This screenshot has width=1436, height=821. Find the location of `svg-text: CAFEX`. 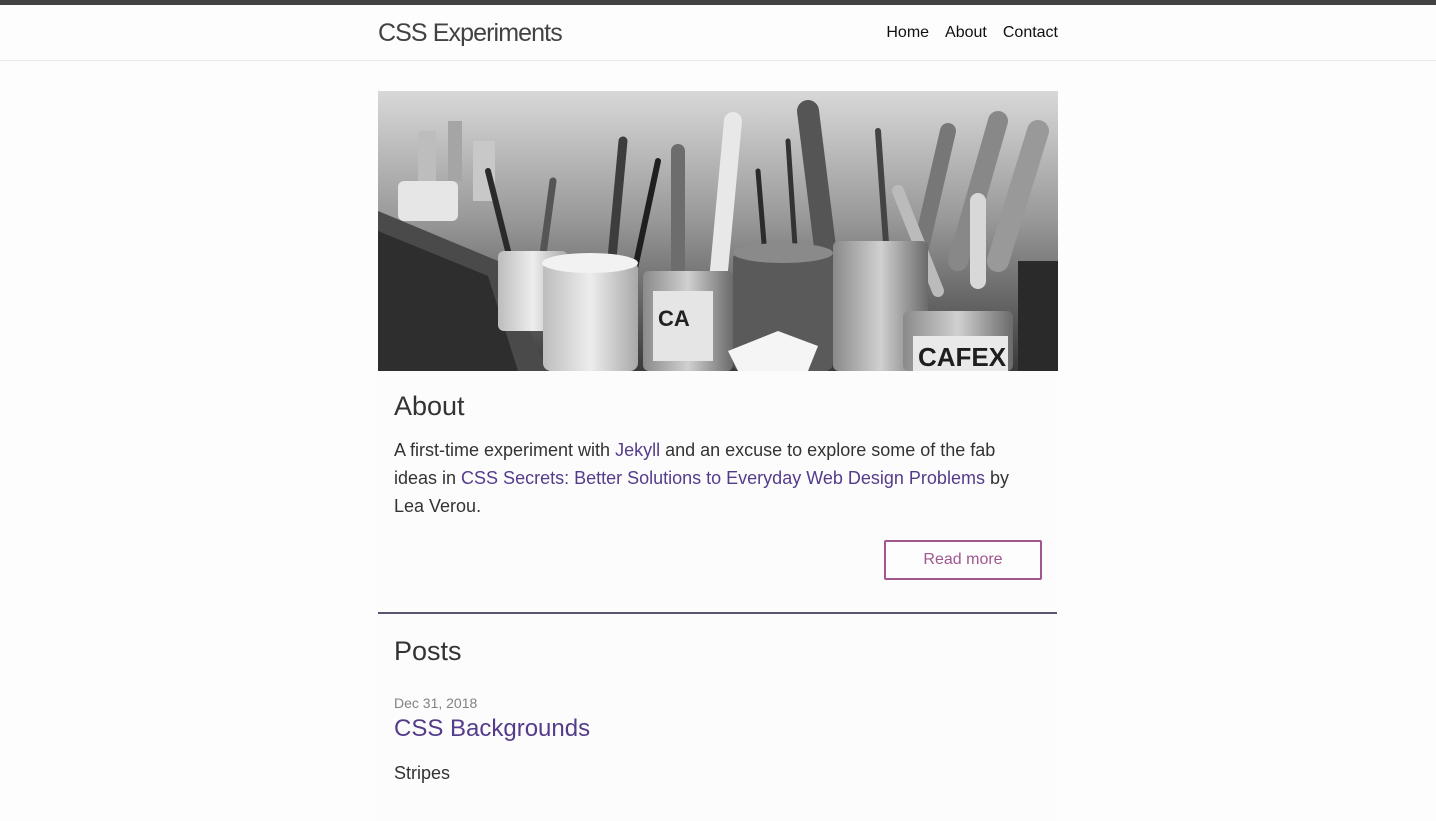

svg-text: CAFEX is located at coordinates (962, 356).